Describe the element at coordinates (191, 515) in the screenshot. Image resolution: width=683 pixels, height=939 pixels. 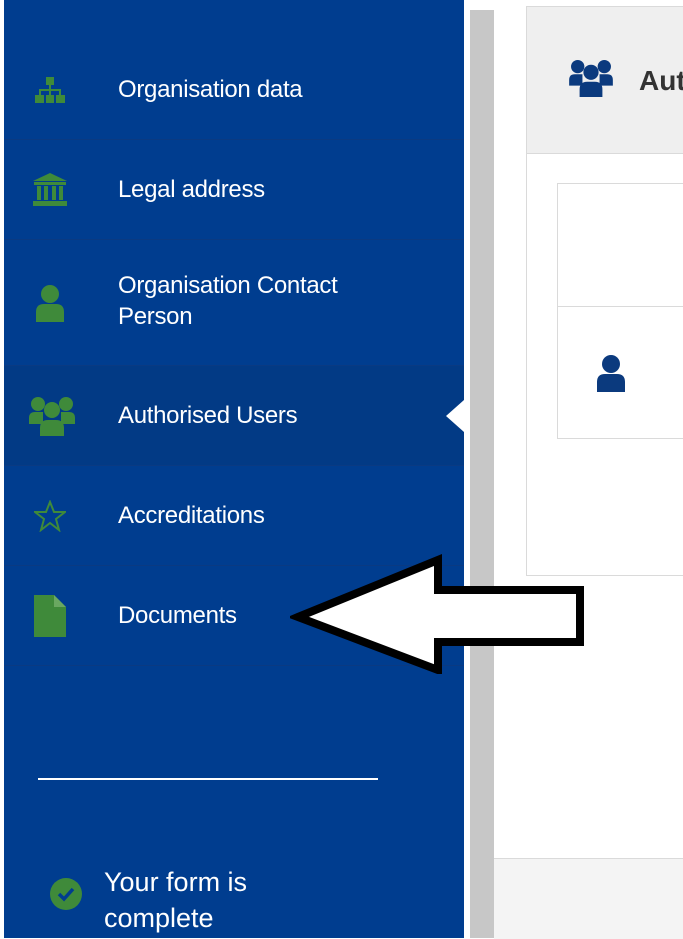
I see `sidebar-item-label: Accreditations` at that location.